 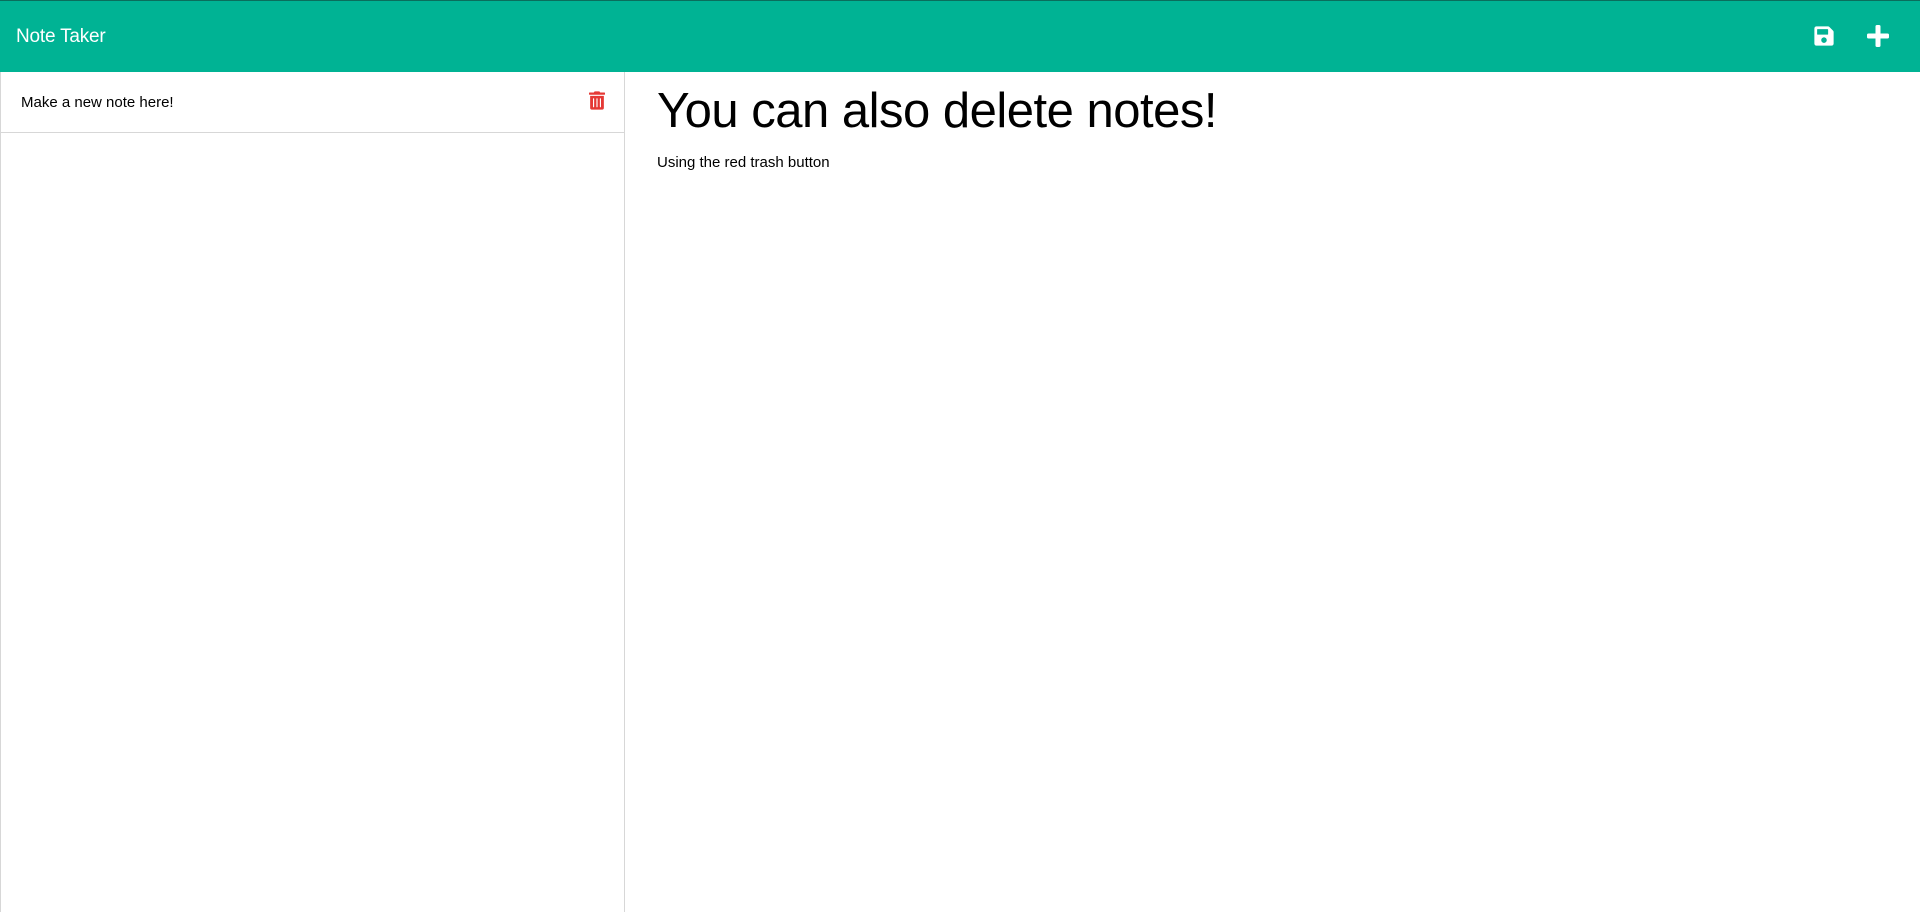 I want to click on delete-note-button, so click(x=597, y=100).